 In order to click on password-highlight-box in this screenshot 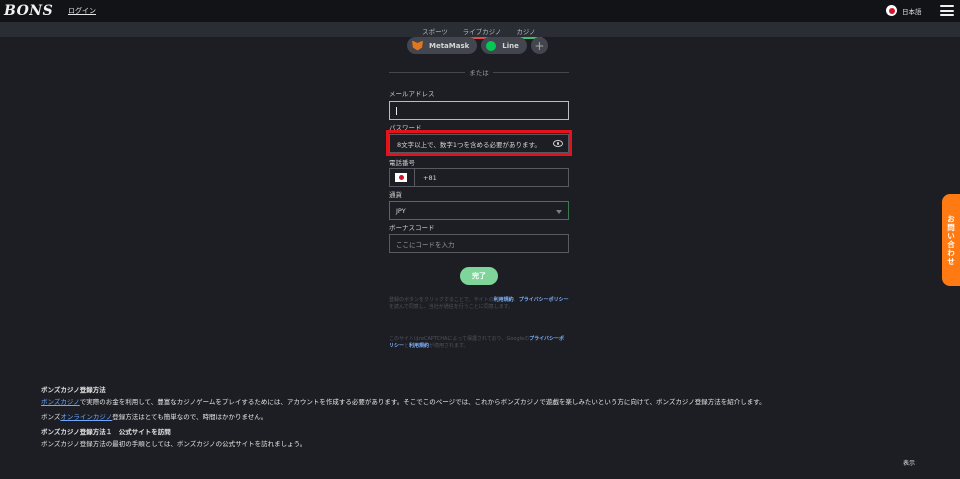, I will do `click(479, 143)`.